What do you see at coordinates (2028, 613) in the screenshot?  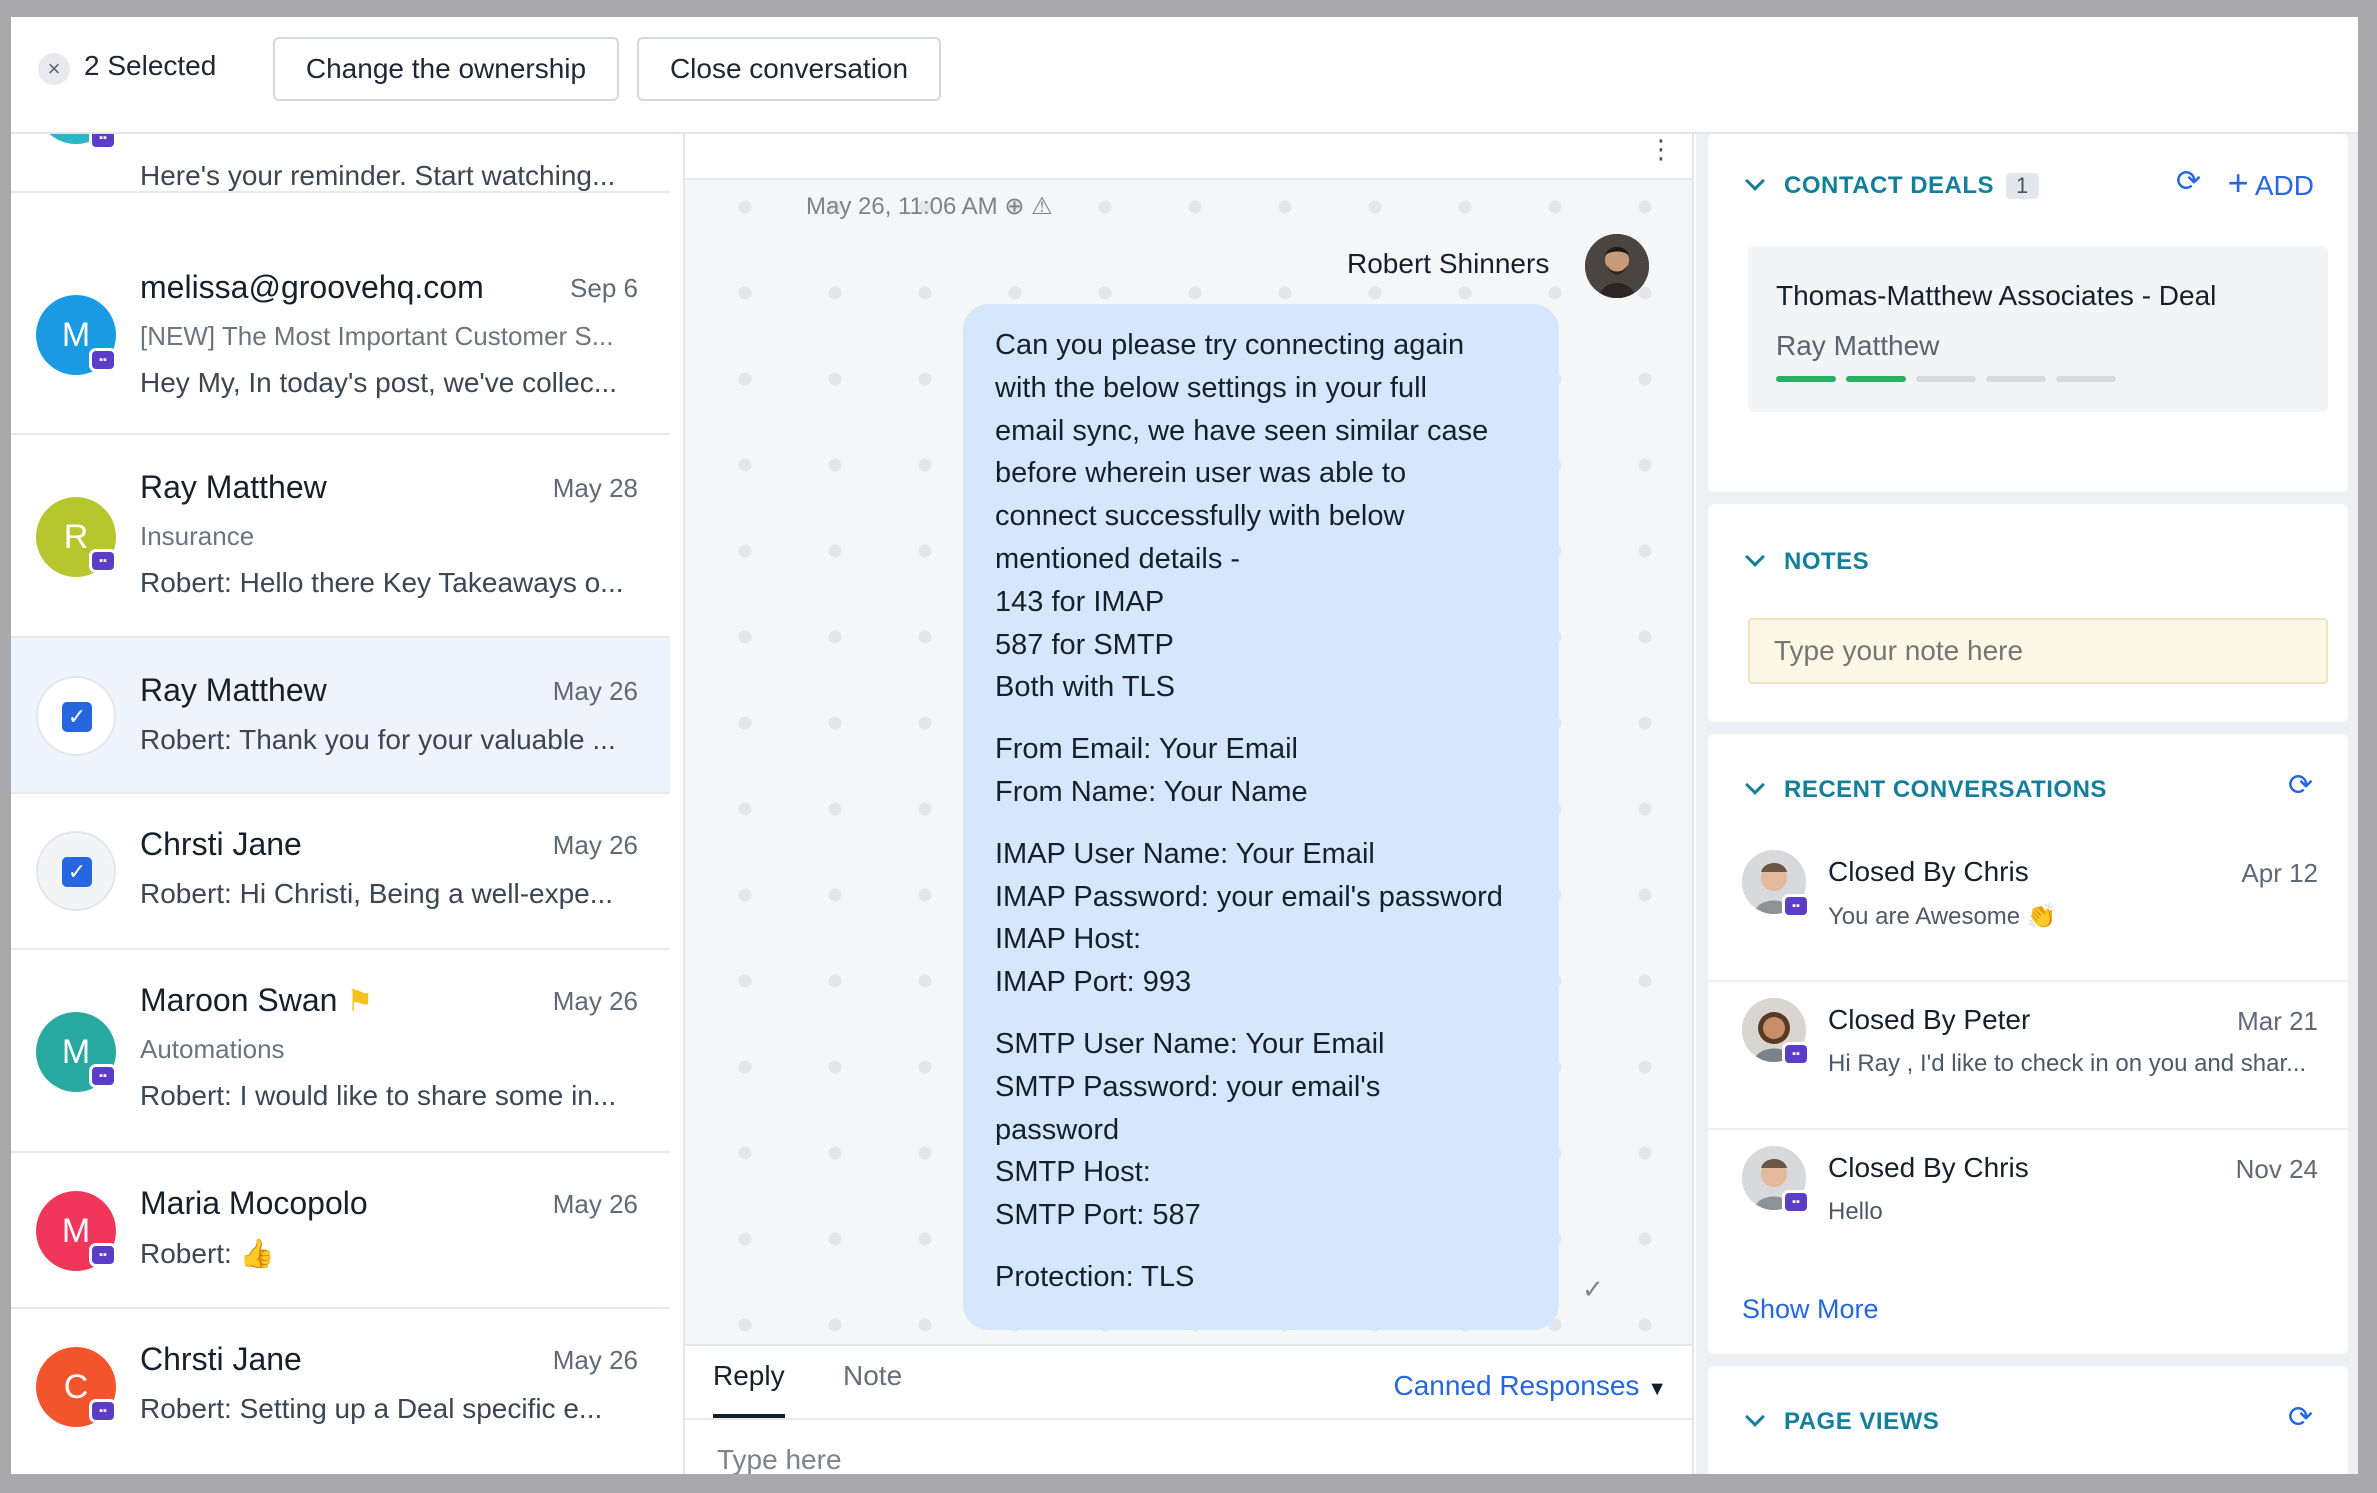 I see `notes-card: NOTES` at bounding box center [2028, 613].